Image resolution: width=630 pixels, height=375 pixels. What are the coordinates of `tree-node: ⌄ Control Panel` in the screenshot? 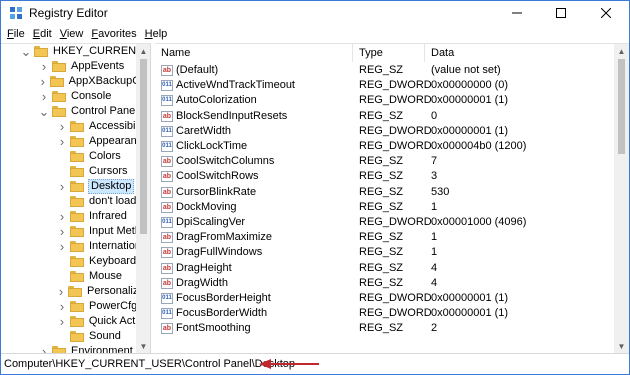 It's located at (75, 111).